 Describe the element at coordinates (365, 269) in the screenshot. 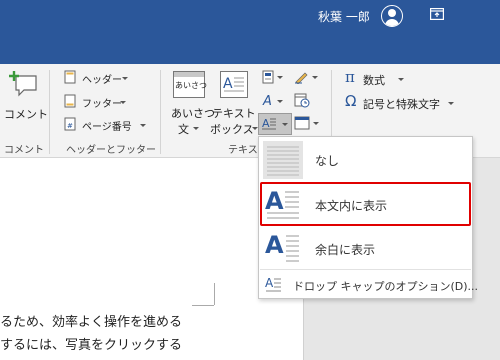

I see `menu-separator` at that location.